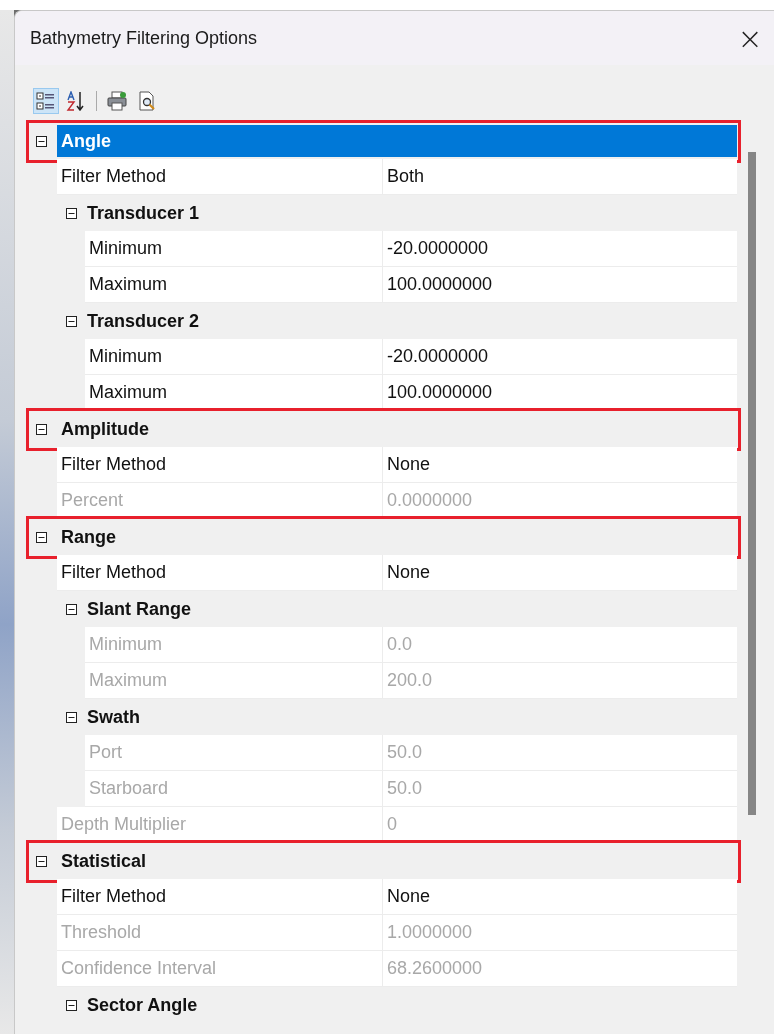  What do you see at coordinates (397, 141) in the screenshot?
I see `category-header: Angle` at bounding box center [397, 141].